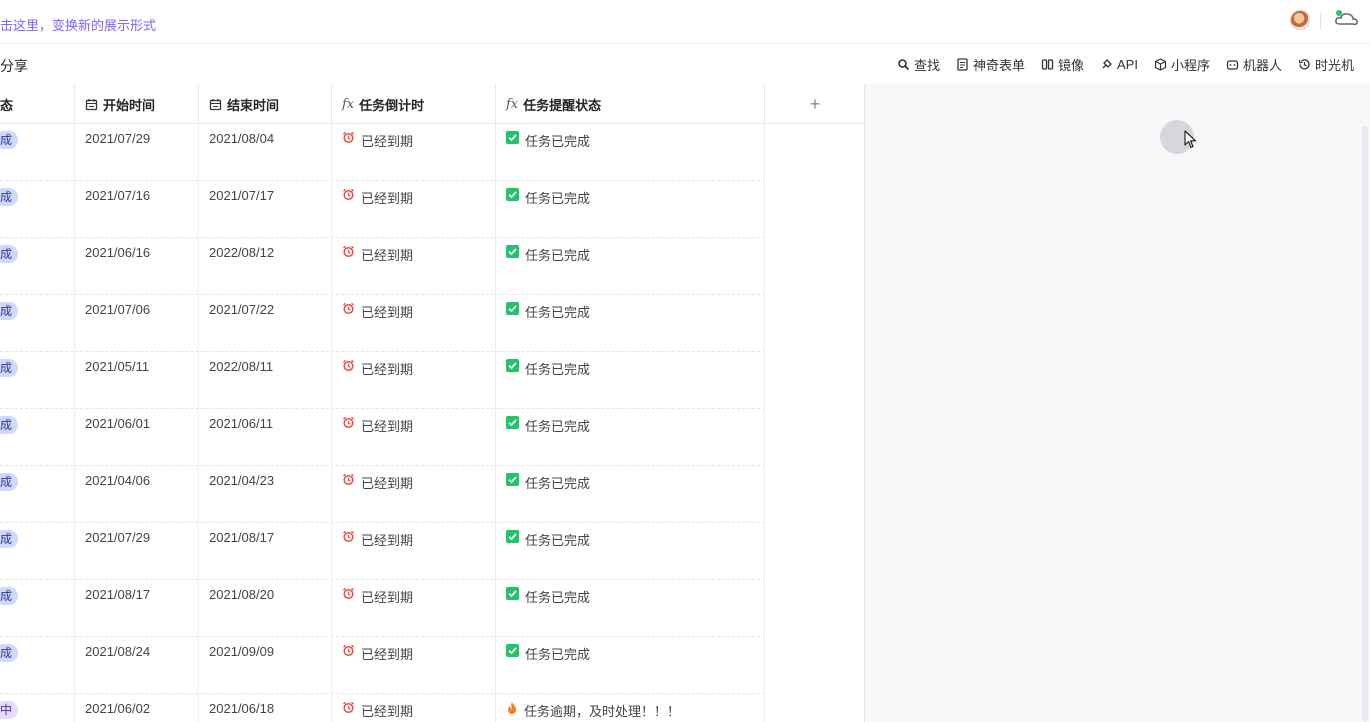 The width and height of the screenshot is (1370, 722). I want to click on column-status-label: 态, so click(7, 105).